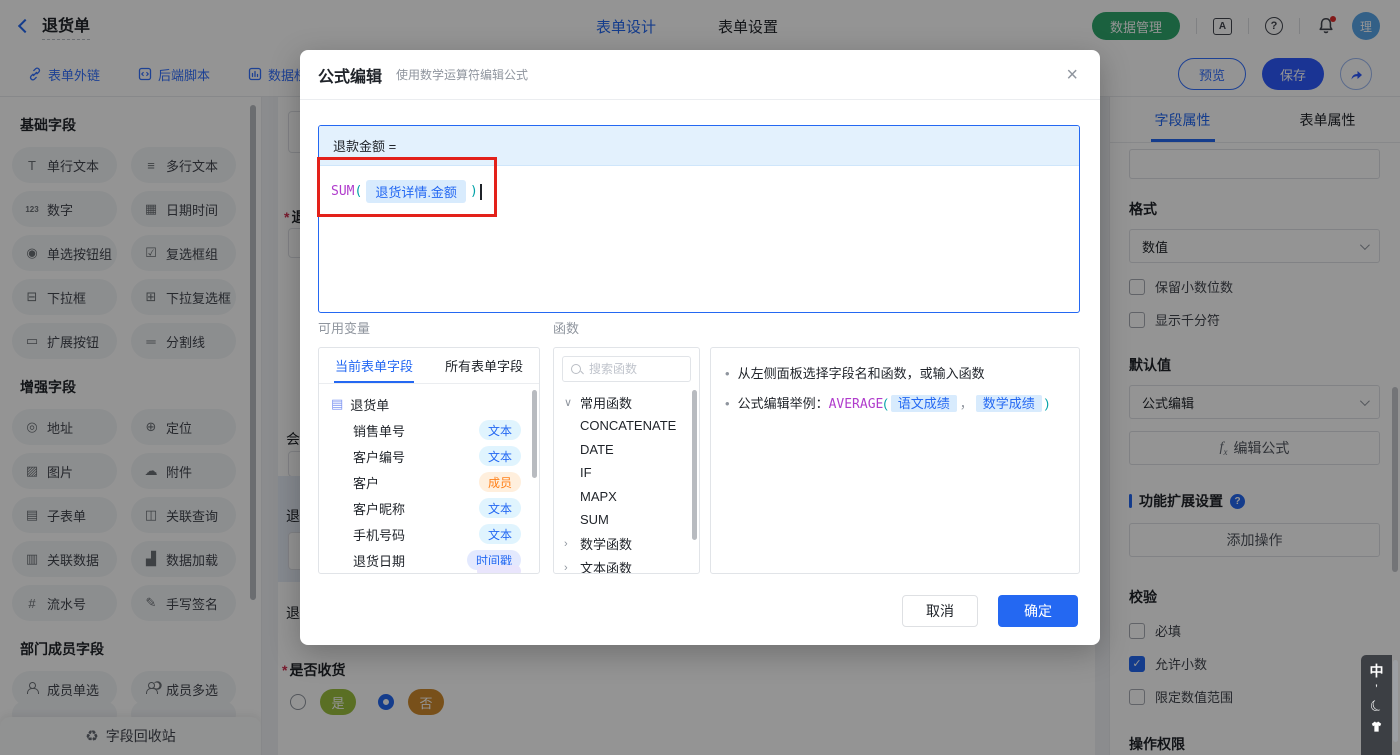  What do you see at coordinates (631, 450) in the screenshot?
I see `function-item: DATE` at bounding box center [631, 450].